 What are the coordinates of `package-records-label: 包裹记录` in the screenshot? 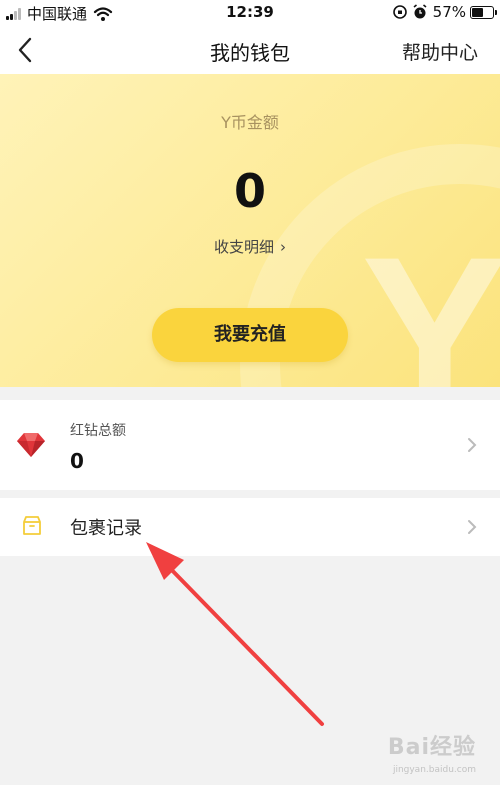 It's located at (106, 528).